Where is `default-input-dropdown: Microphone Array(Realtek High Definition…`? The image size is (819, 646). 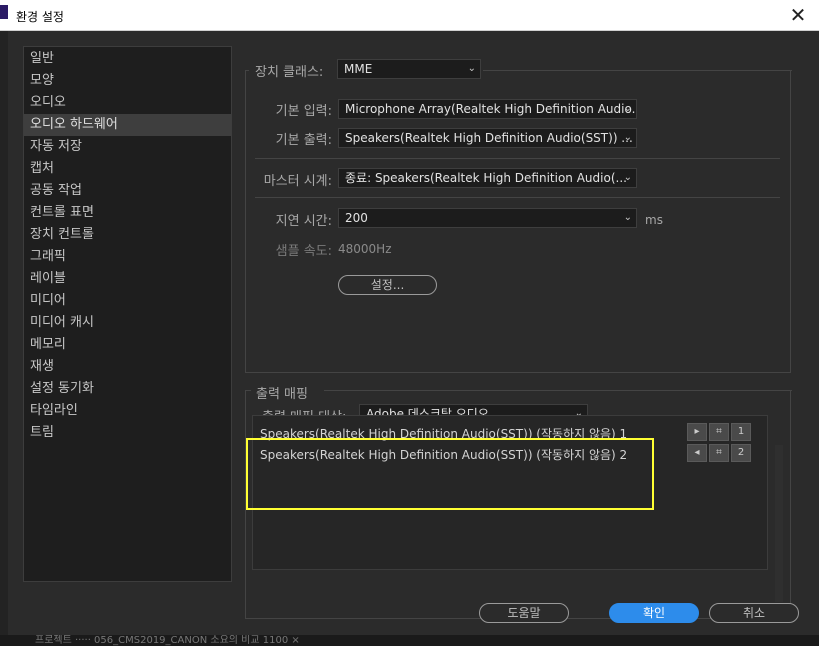
default-input-dropdown: Microphone Array(Realtek High Definition… is located at coordinates (487, 109).